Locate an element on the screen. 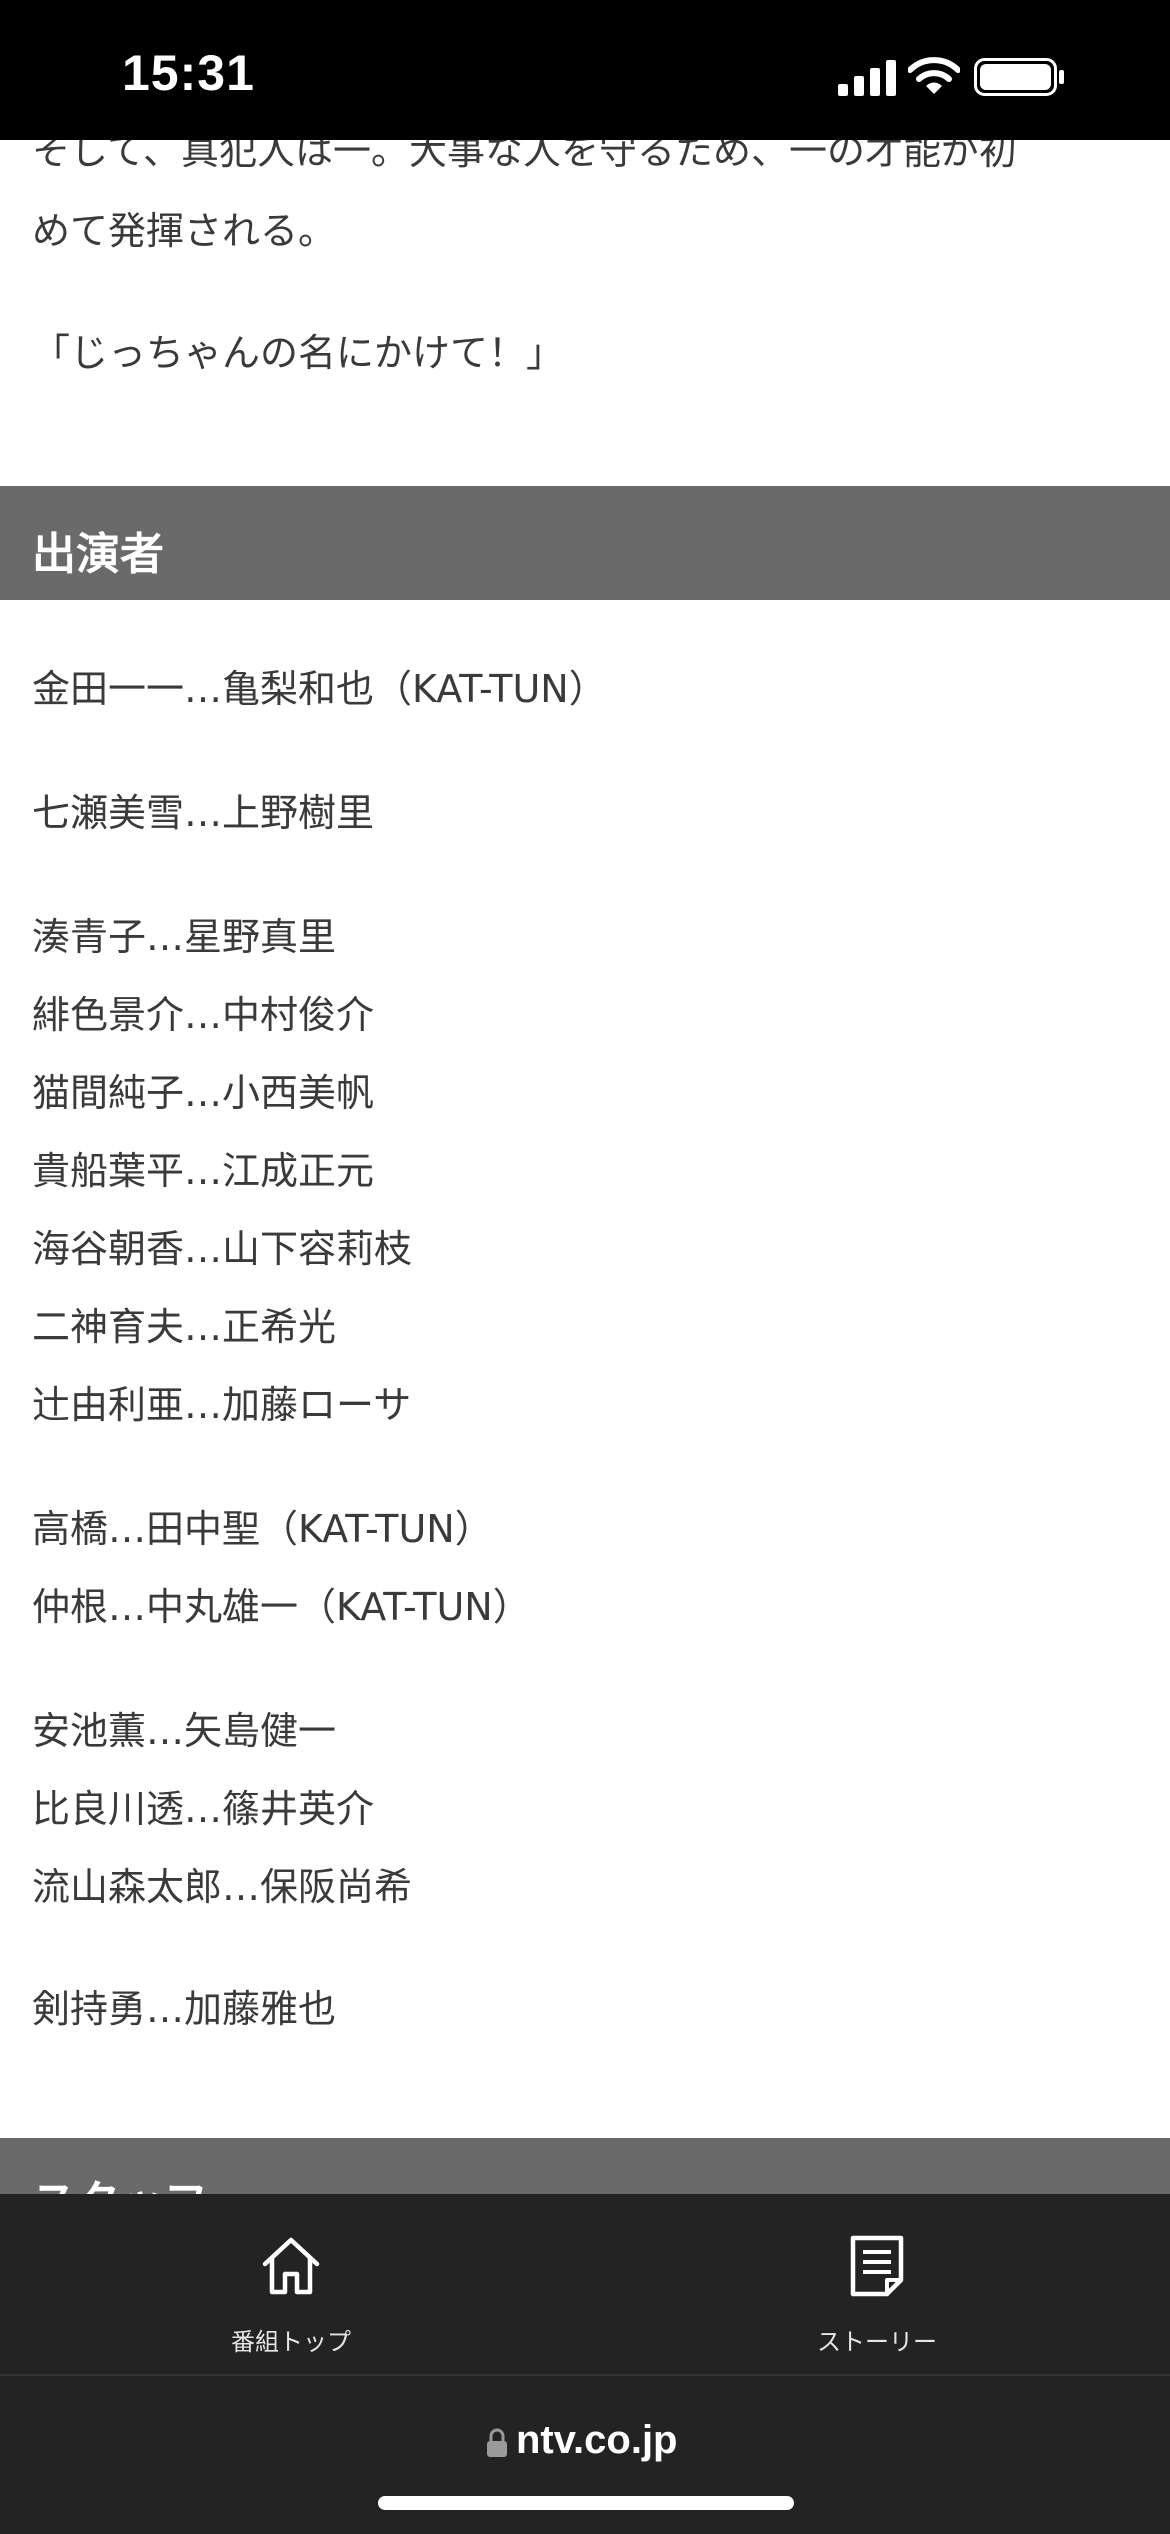 The height and width of the screenshot is (2534, 1170). cast-item: 流山森太郎…保阪尚希 is located at coordinates (222, 1887).